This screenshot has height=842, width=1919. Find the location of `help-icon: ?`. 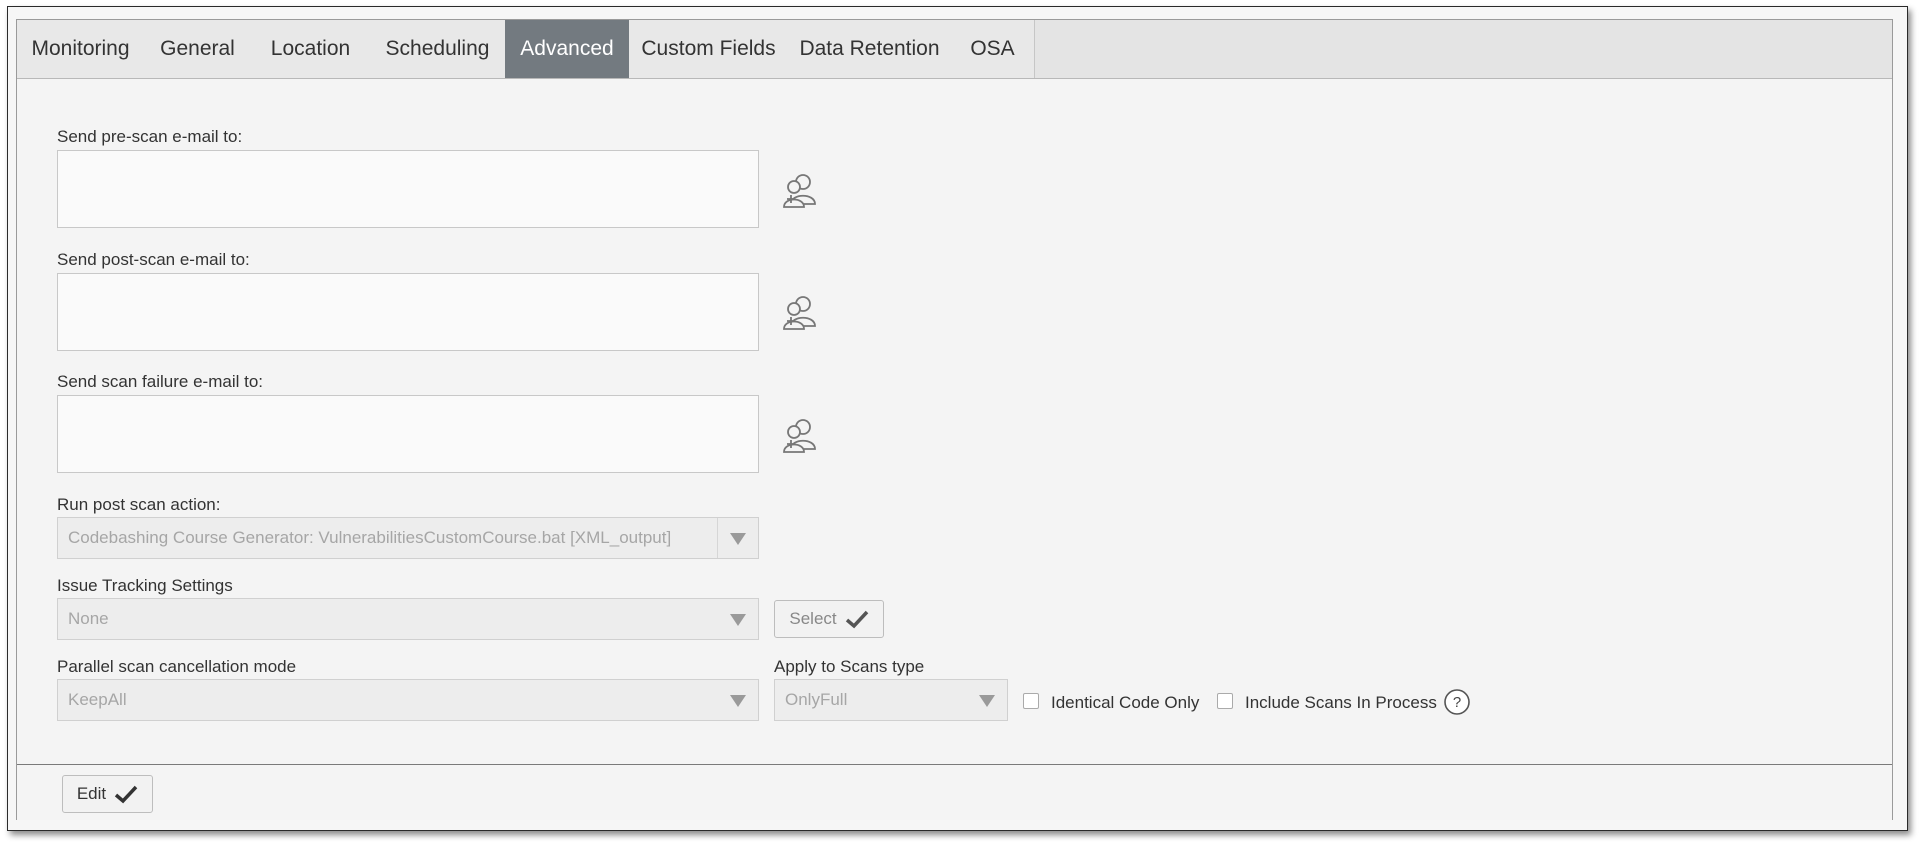

help-icon: ? is located at coordinates (1457, 702).